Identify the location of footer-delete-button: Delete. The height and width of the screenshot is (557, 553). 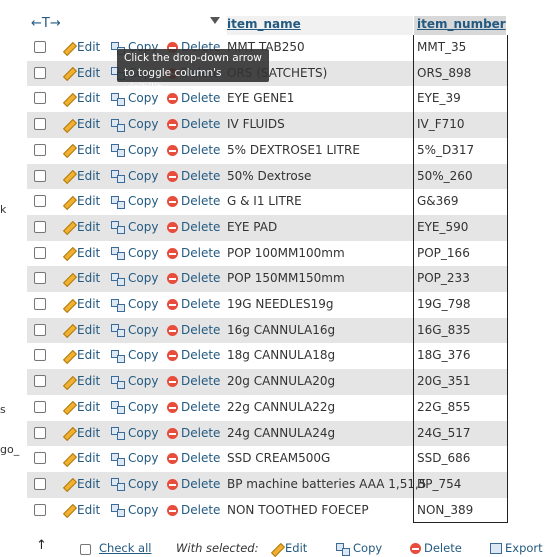
(436, 548).